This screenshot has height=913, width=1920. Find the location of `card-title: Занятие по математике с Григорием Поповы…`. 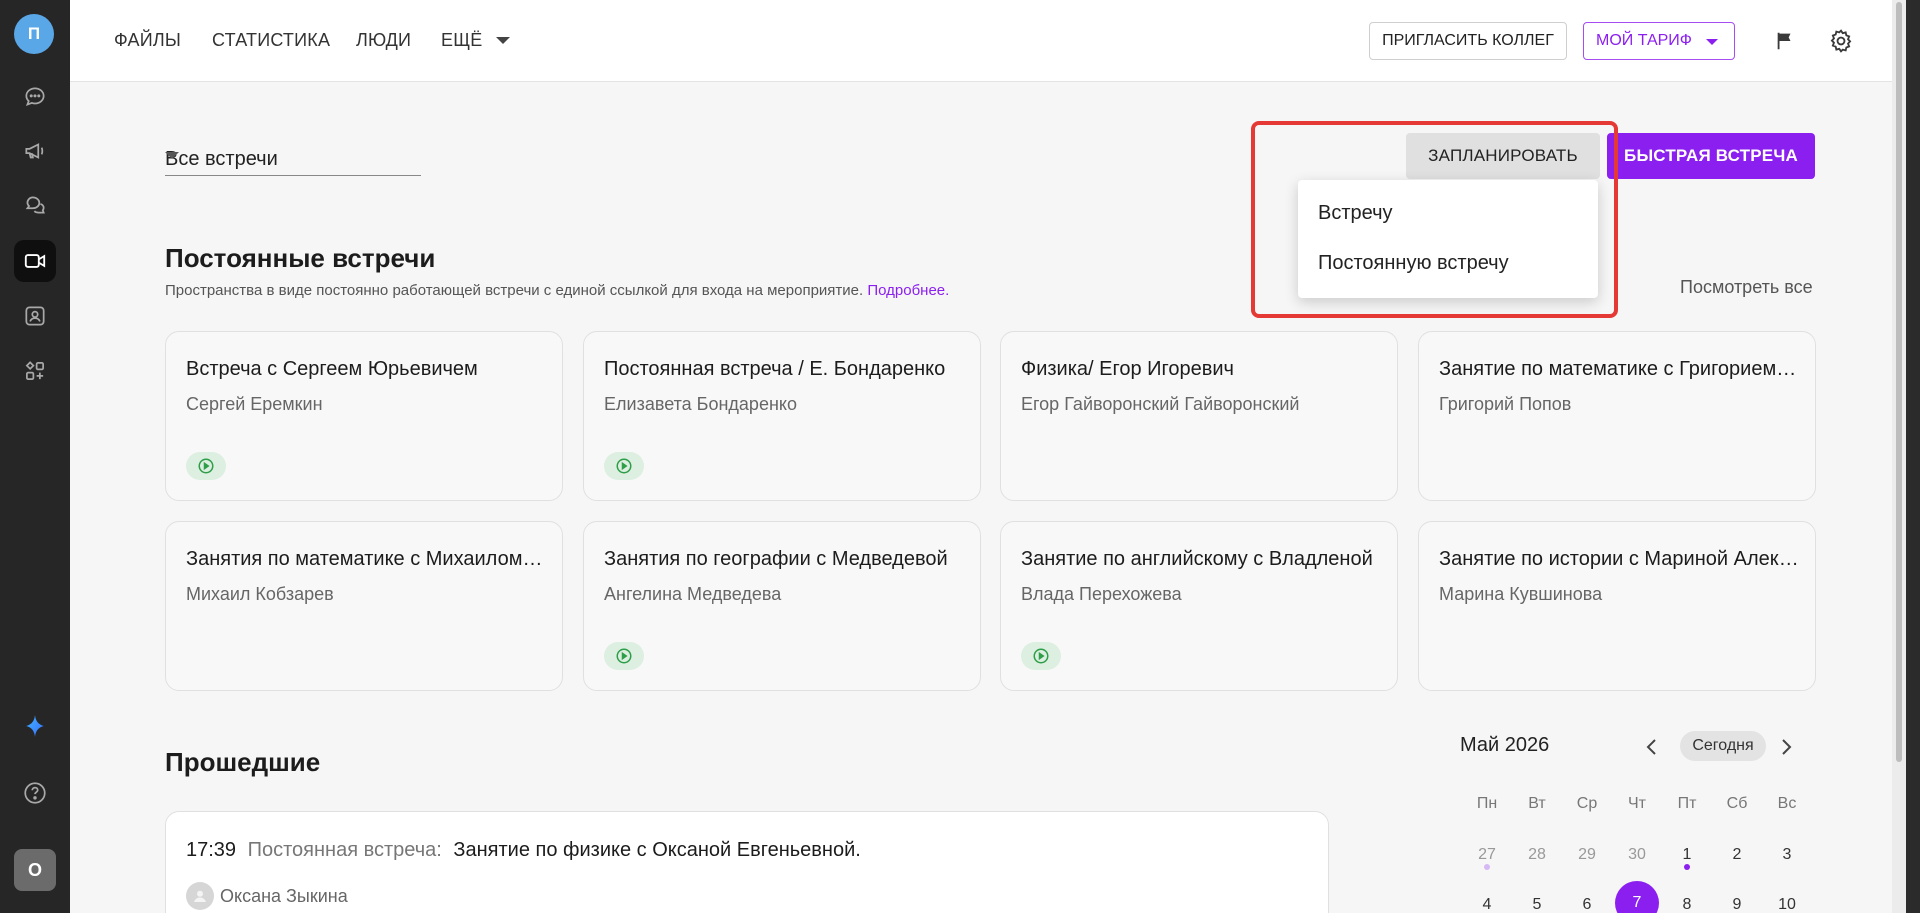

card-title: Занятие по математике с Григорием Поповы… is located at coordinates (1619, 369).